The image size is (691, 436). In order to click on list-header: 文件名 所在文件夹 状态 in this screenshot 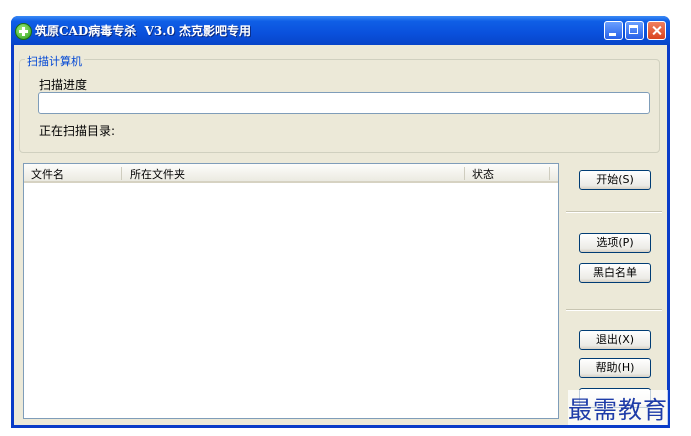, I will do `click(291, 173)`.